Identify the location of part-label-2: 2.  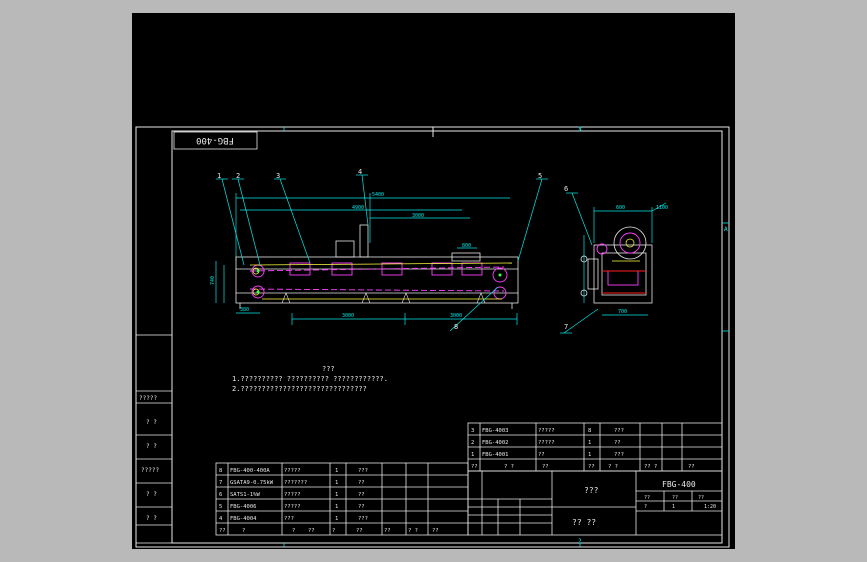
(238, 176).